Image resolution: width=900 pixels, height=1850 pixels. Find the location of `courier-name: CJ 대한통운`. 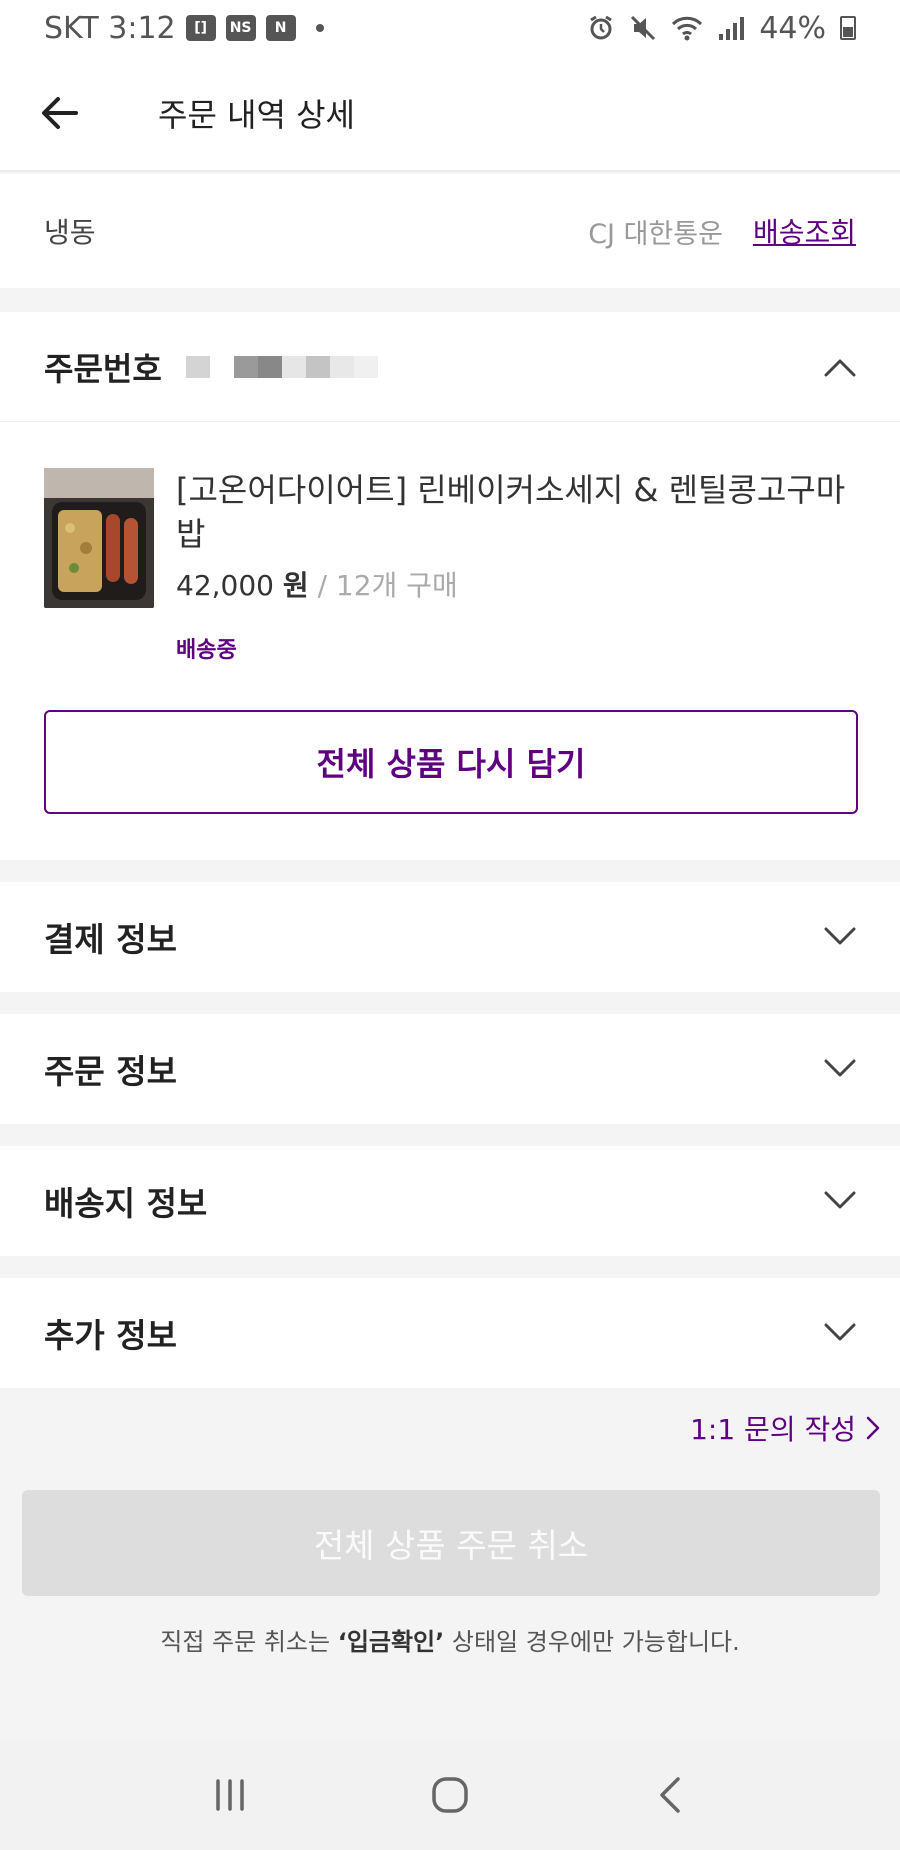

courier-name: CJ 대한통운 is located at coordinates (655, 234).